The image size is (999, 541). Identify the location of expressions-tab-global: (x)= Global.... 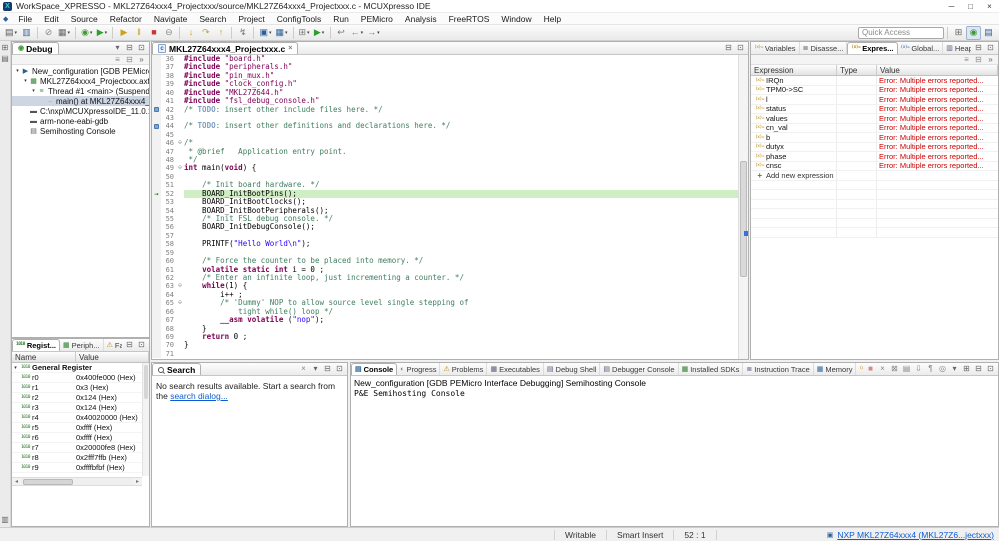
(921, 48).